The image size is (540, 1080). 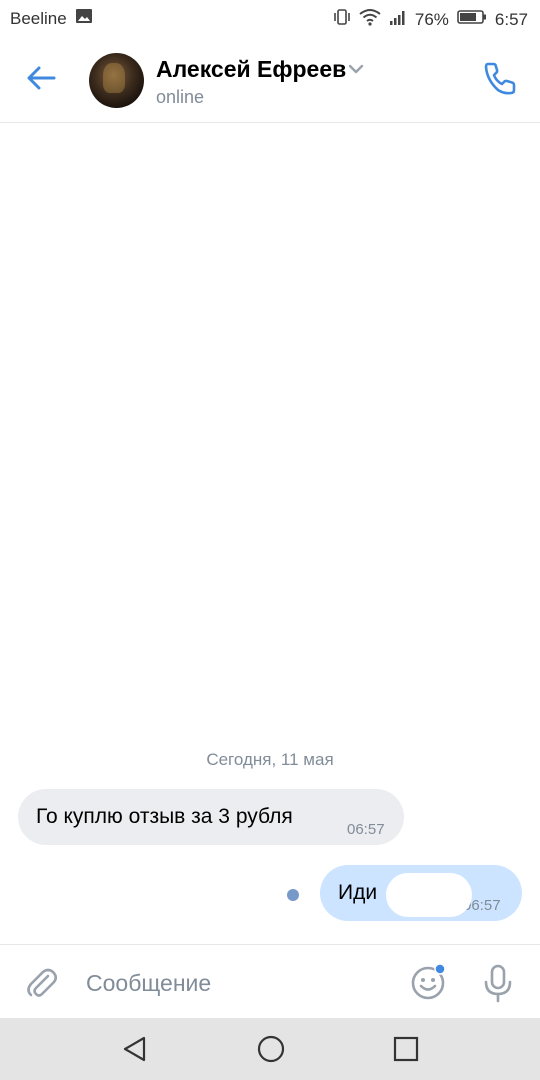 I want to click on message-composer, so click(x=270, y=981).